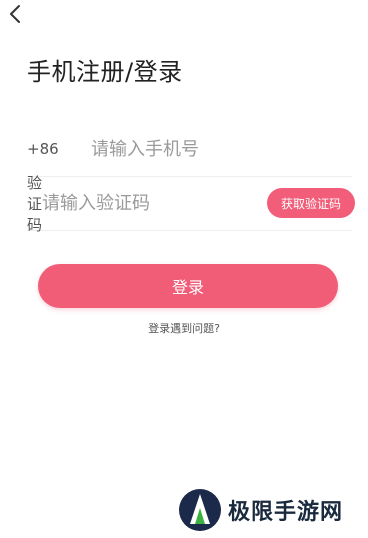 The width and height of the screenshot is (368, 538). What do you see at coordinates (286, 512) in the screenshot?
I see `watermark-text: 极限手游网` at bounding box center [286, 512].